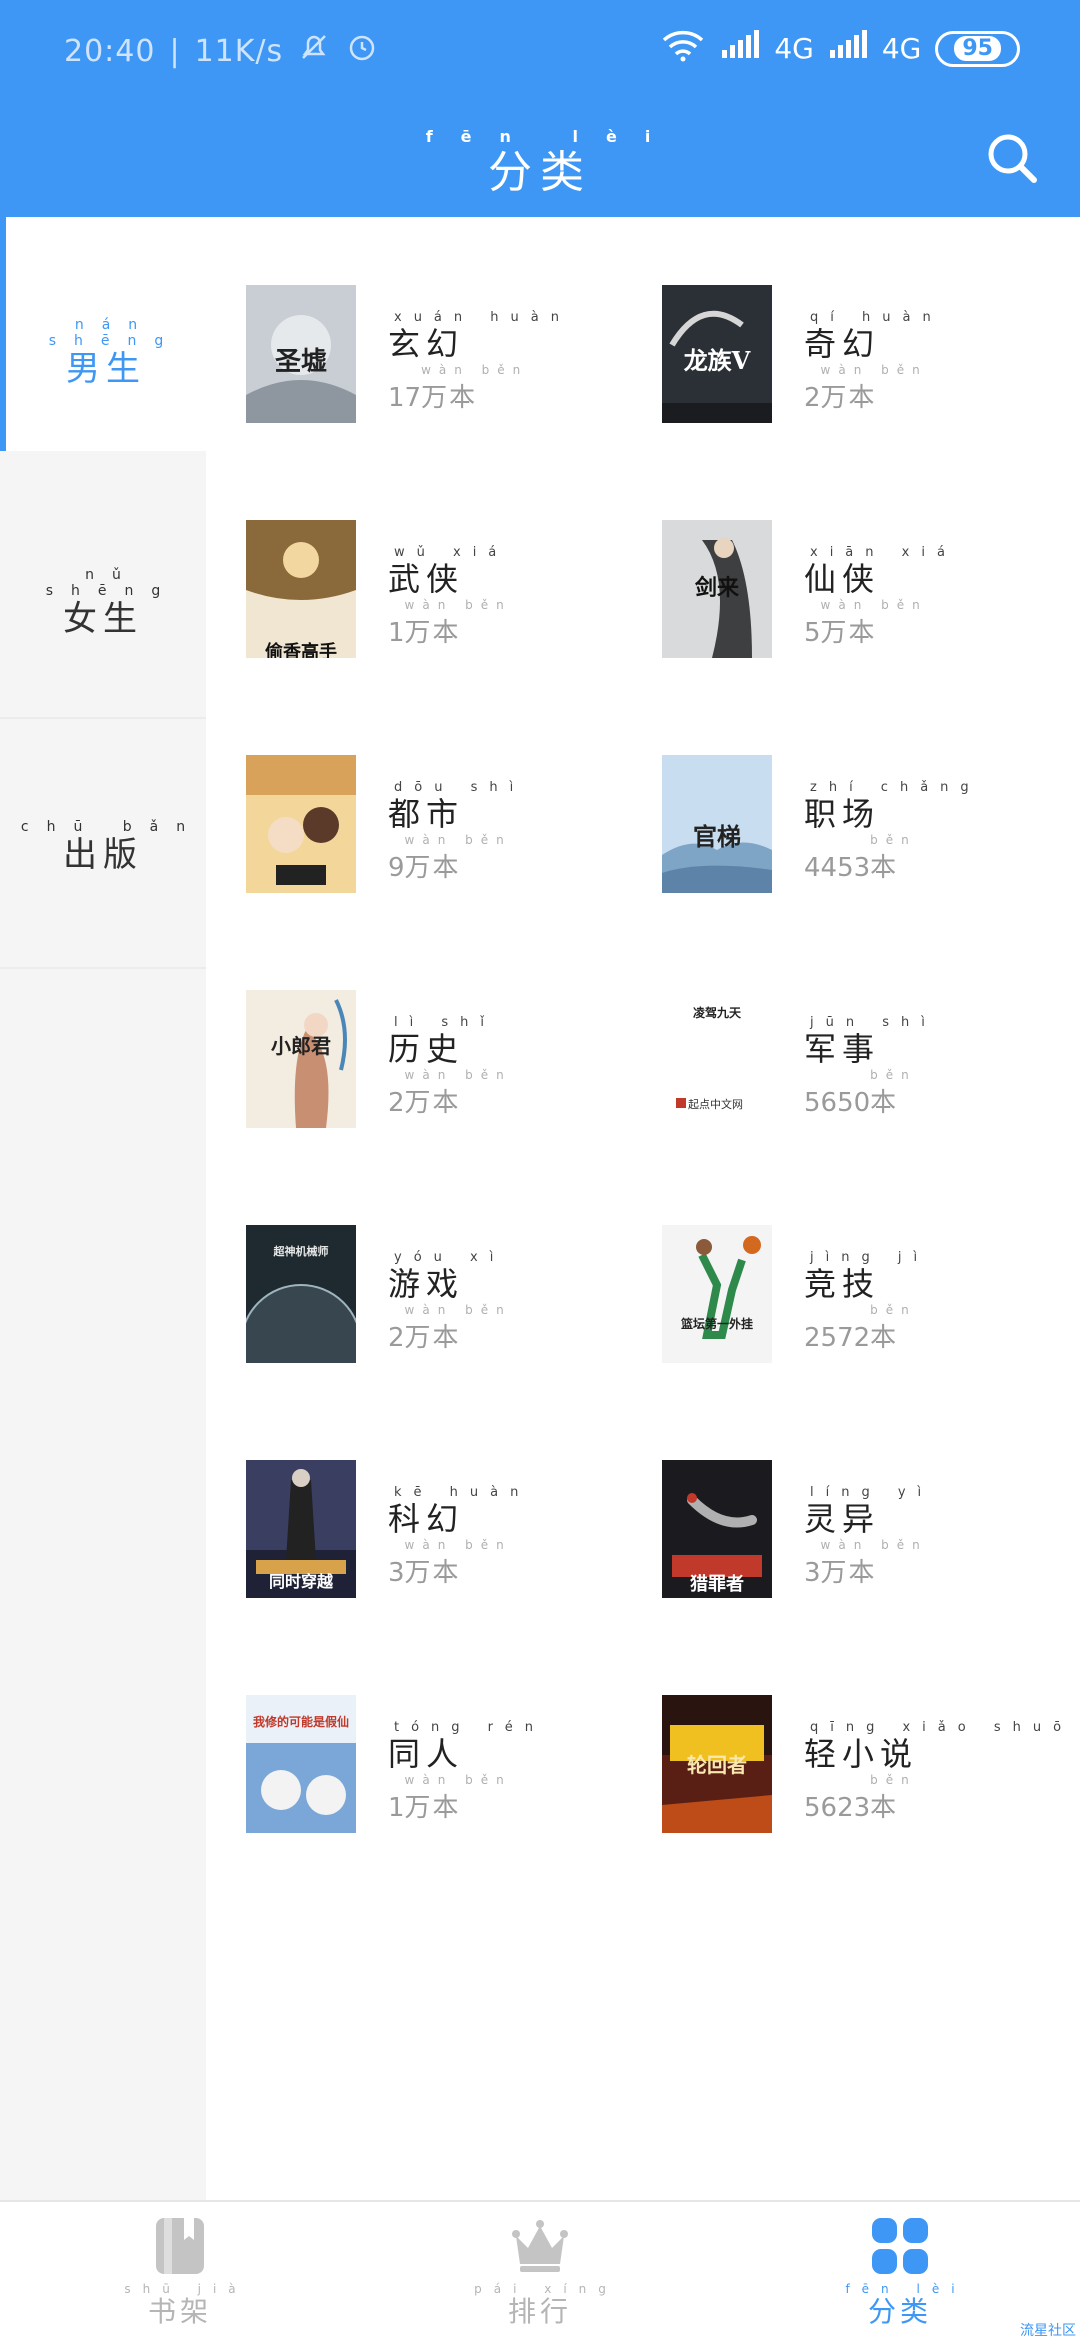  What do you see at coordinates (861, 1754) in the screenshot?
I see `category-name: 轻小说` at bounding box center [861, 1754].